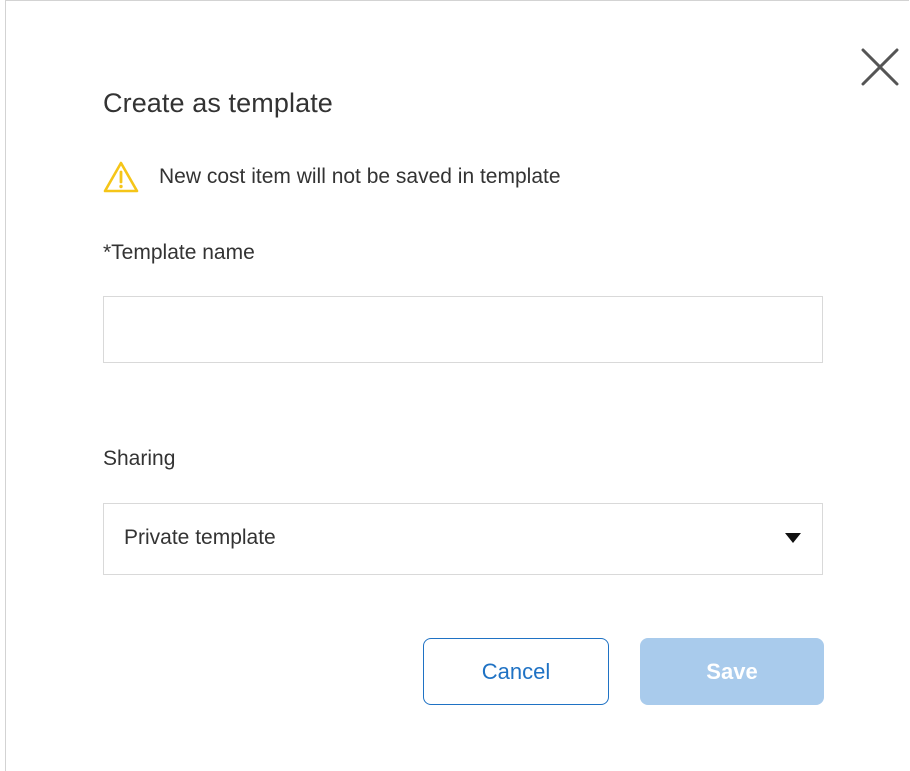  What do you see at coordinates (179, 252) in the screenshot?
I see `template-name-label: *Template name` at bounding box center [179, 252].